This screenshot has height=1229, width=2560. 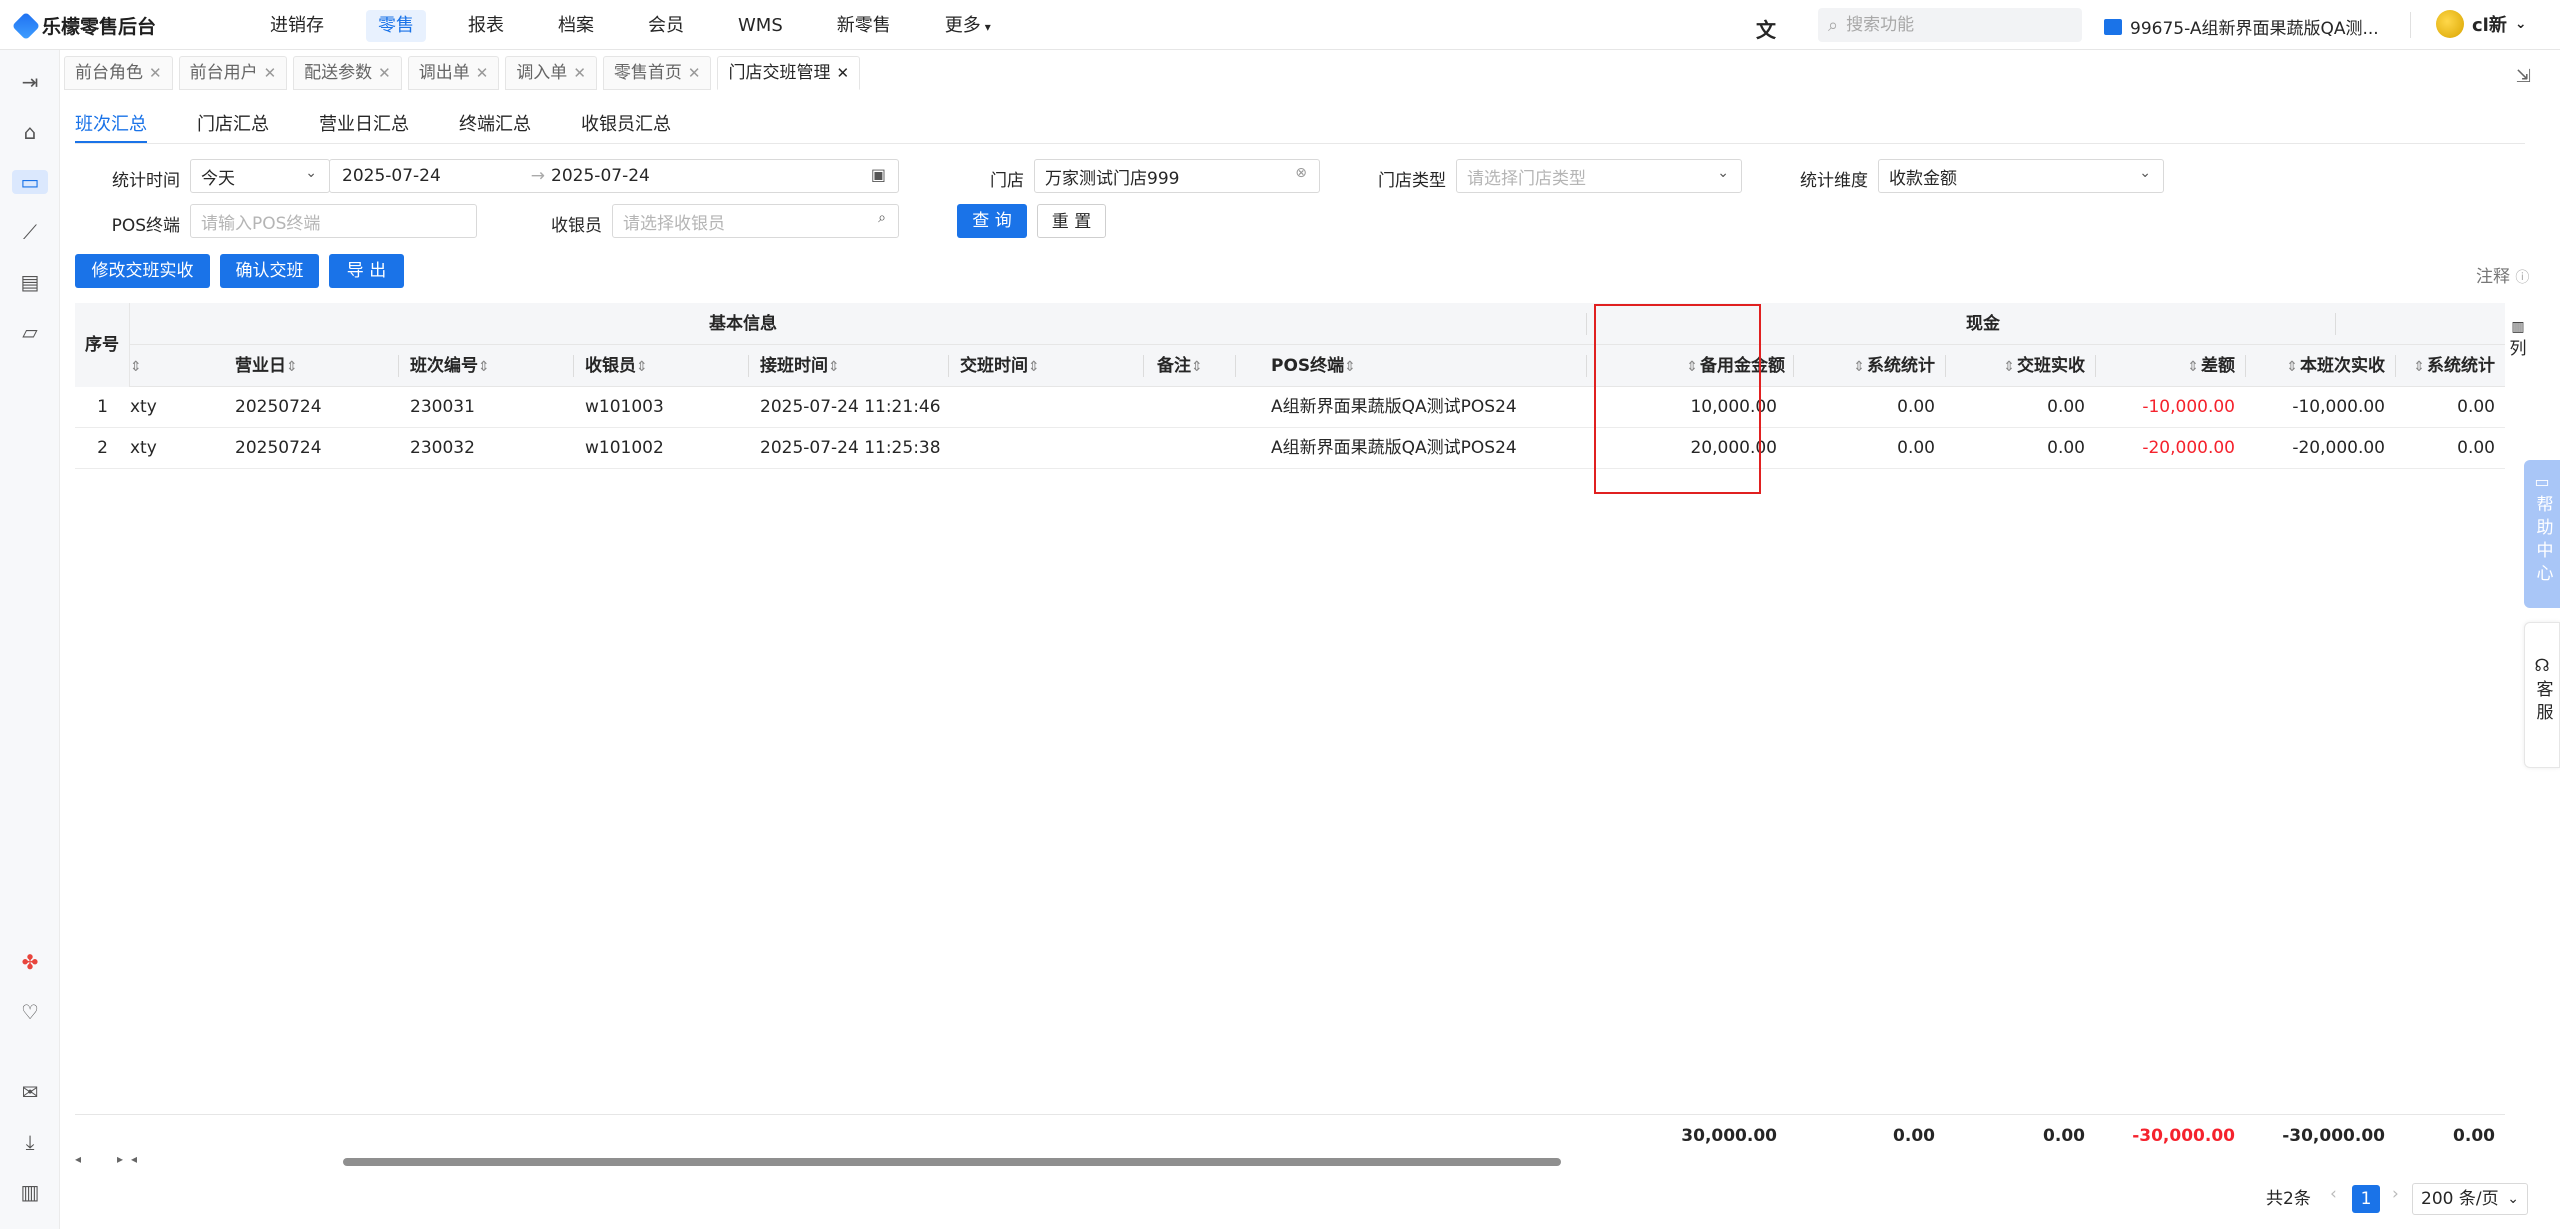 What do you see at coordinates (269, 271) in the screenshot?
I see `confirm-shift-button: 确认交班` at bounding box center [269, 271].